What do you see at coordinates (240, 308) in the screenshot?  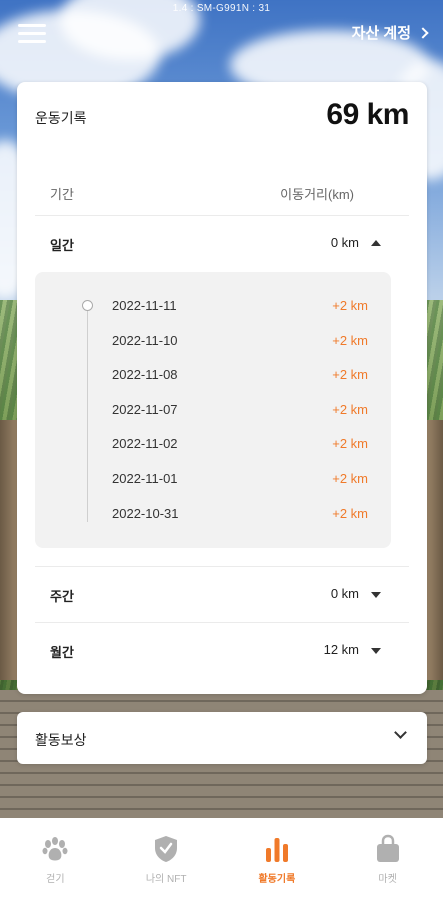 I see `daily-entry: 2022-11-11 +2 km` at bounding box center [240, 308].